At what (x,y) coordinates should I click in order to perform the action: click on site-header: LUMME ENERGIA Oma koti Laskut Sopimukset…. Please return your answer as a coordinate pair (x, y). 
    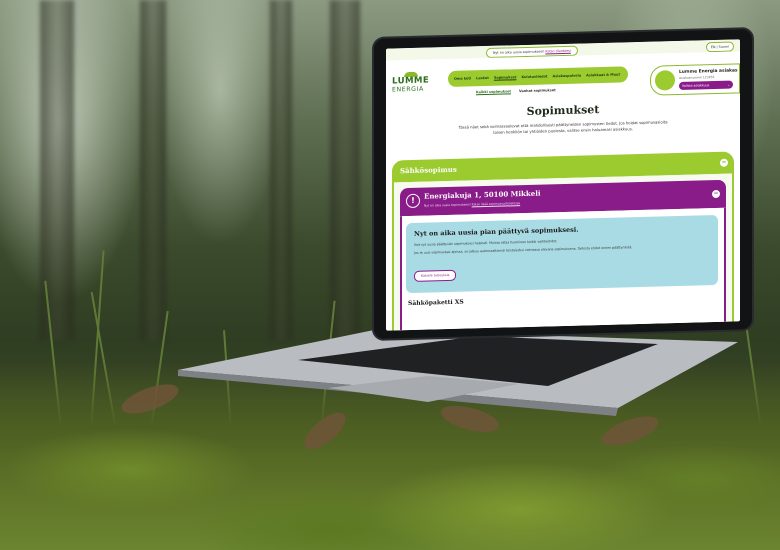
    Looking at the image, I should click on (563, 77).